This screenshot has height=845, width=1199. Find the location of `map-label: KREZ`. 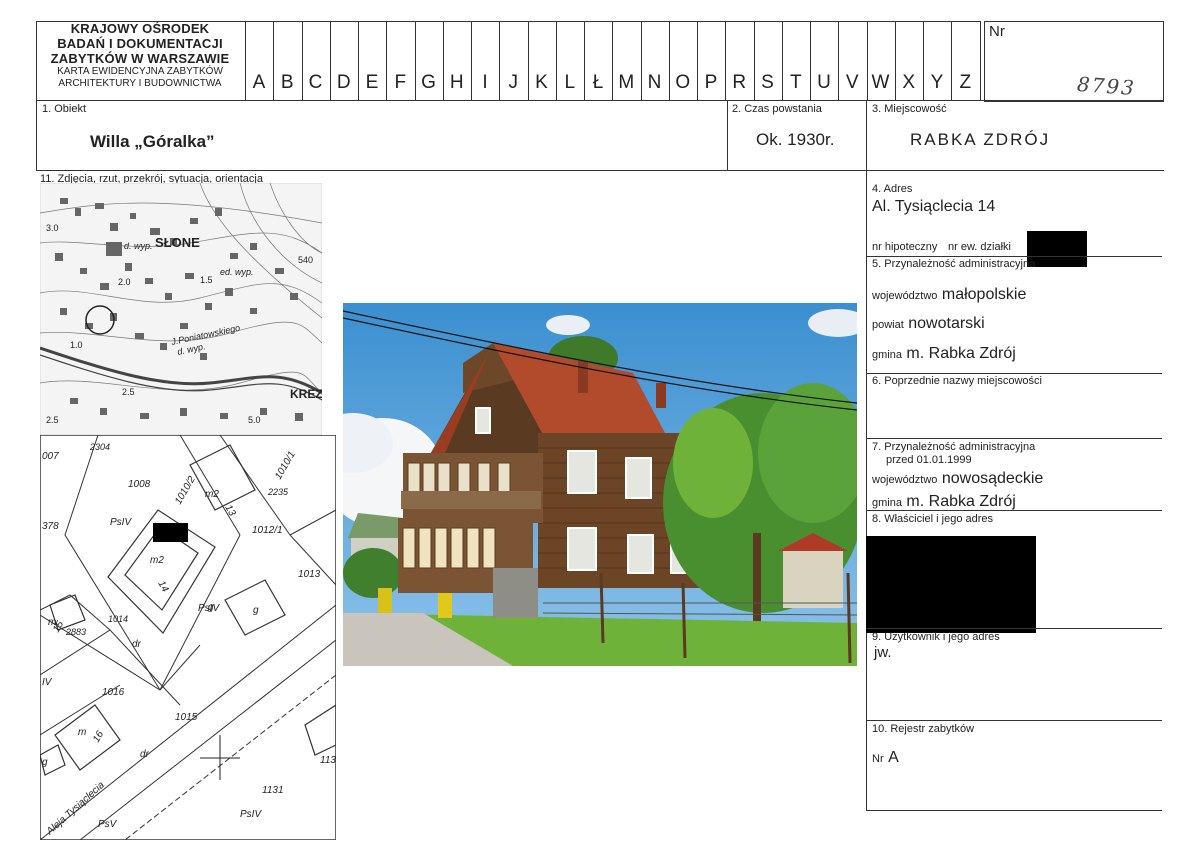

map-label: KREZ is located at coordinates (306, 394).